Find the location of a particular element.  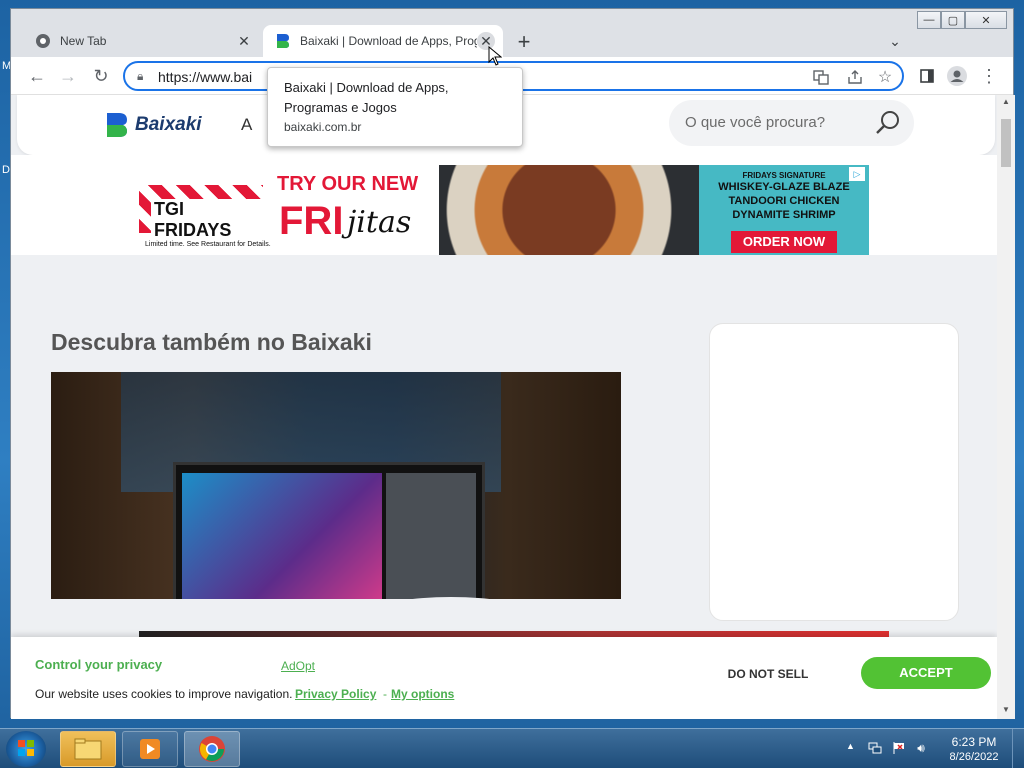

clock-date: 8/26/2022 is located at coordinates (974, 757).